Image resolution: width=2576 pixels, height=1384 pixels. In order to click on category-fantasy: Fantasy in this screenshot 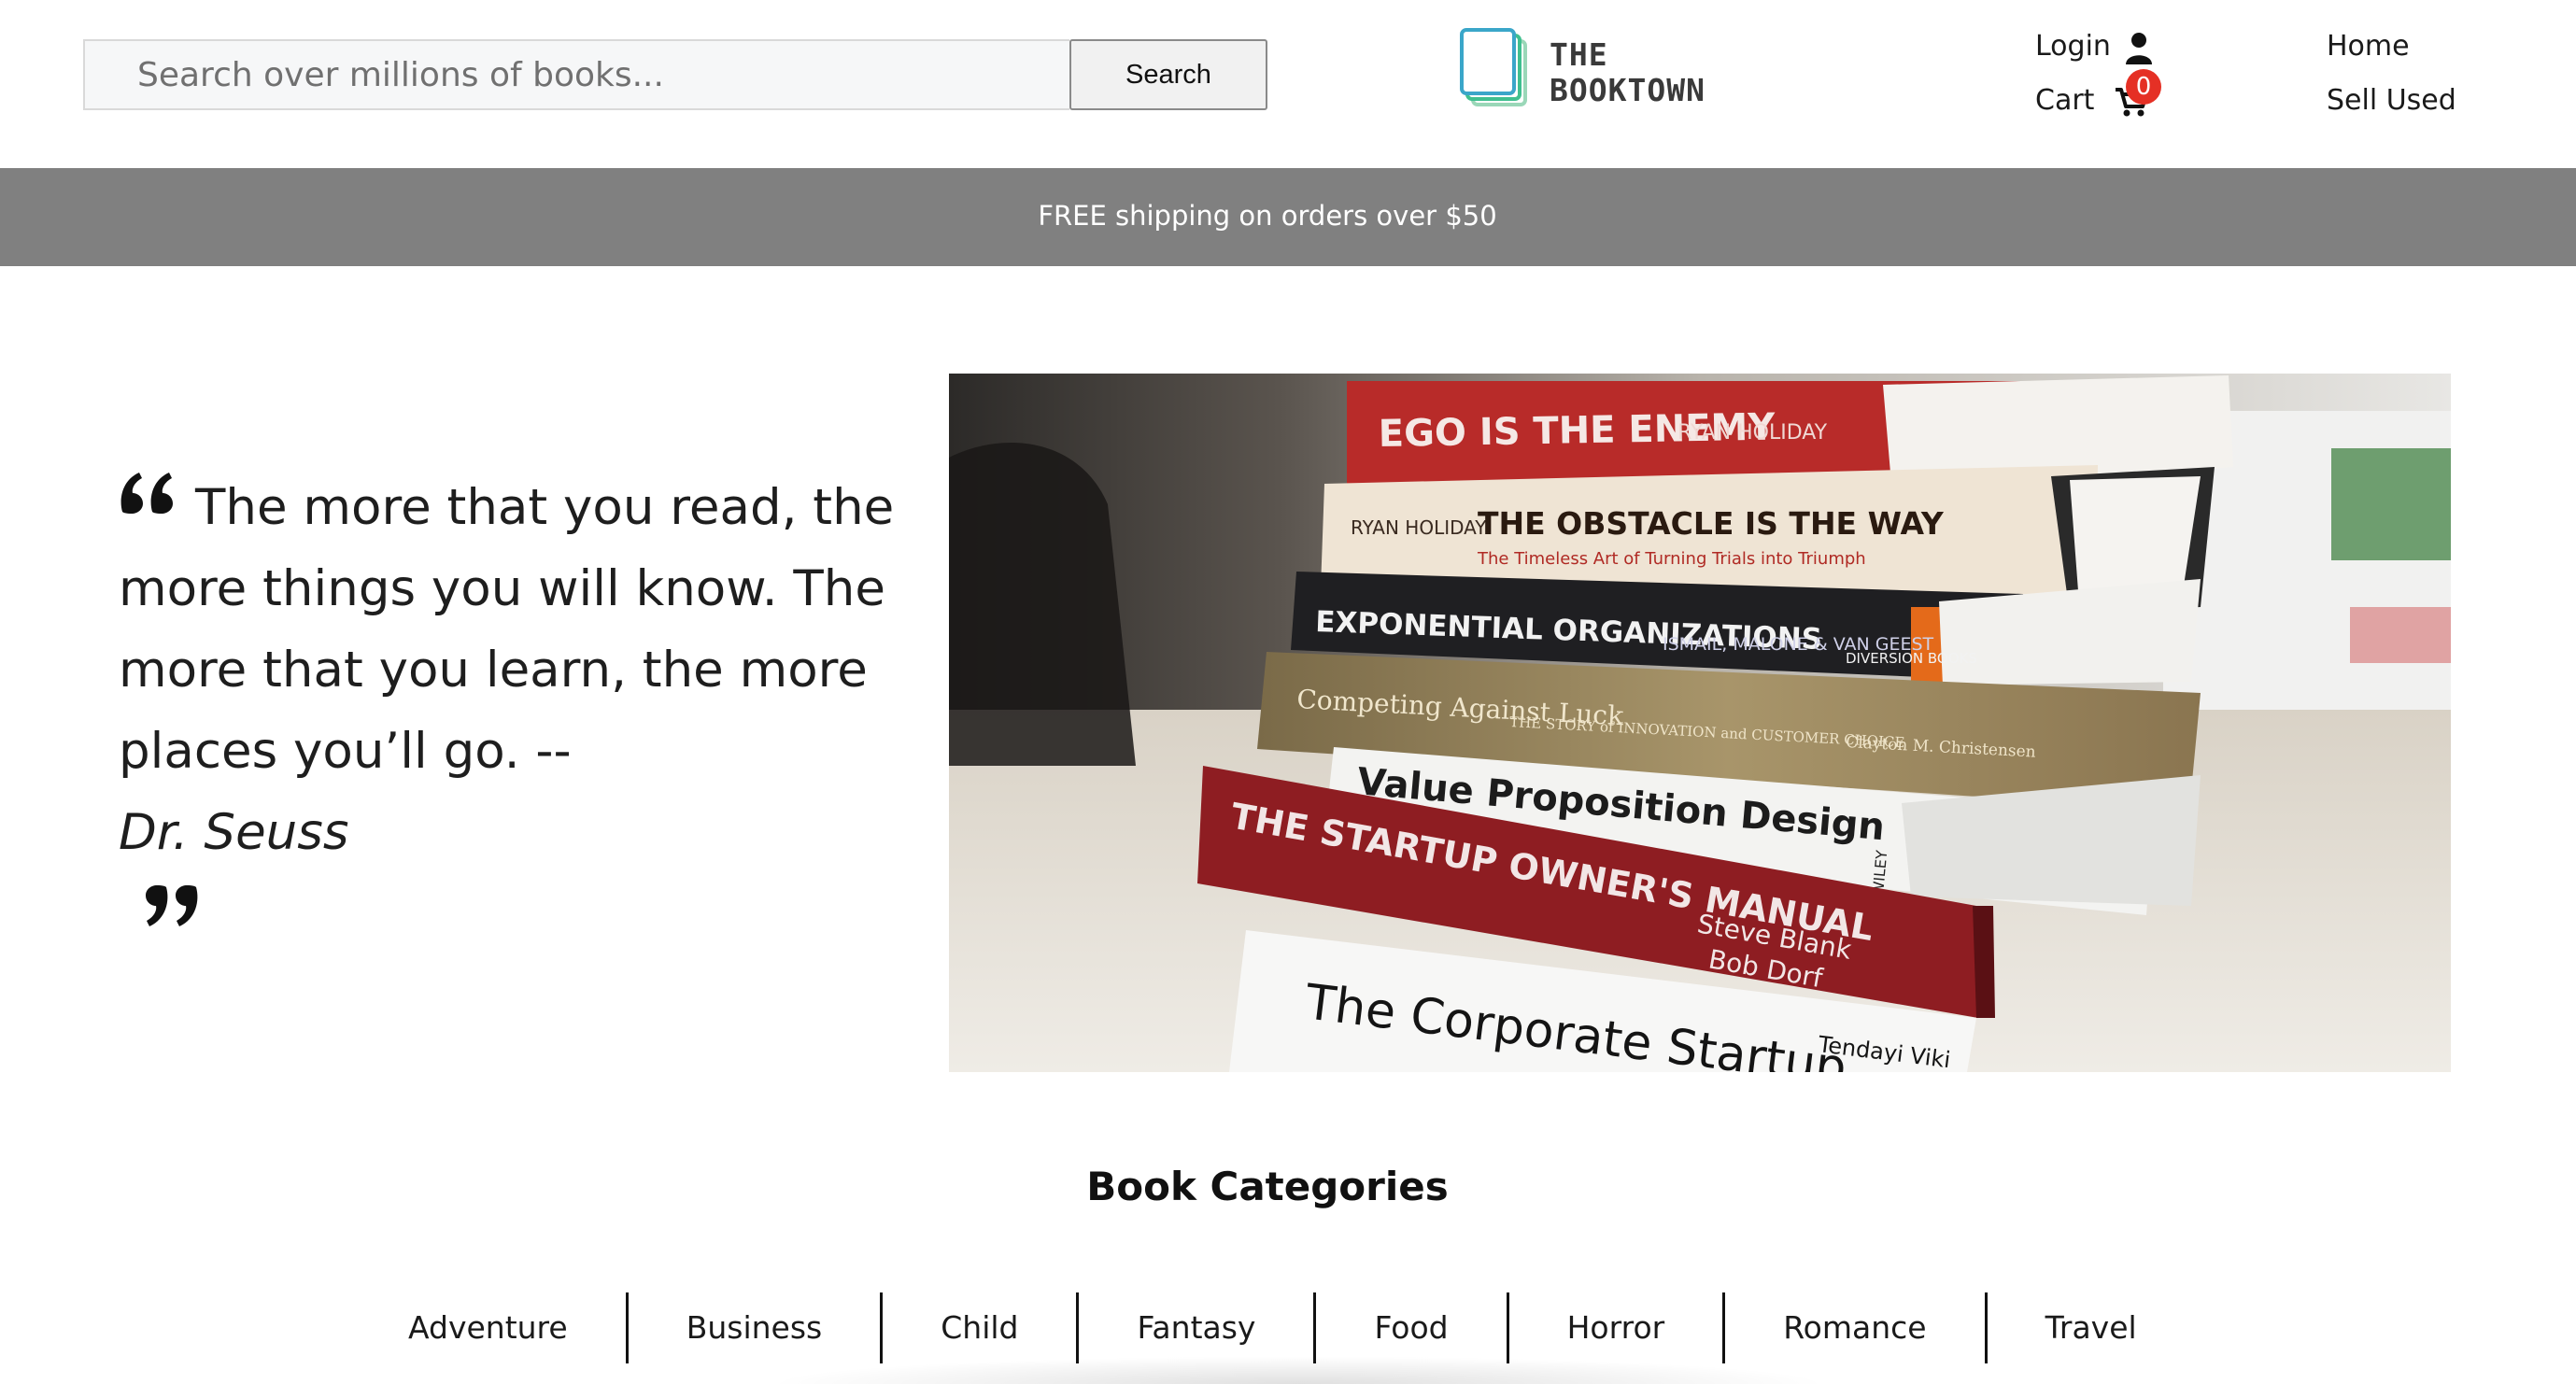, I will do `click(1198, 1327)`.